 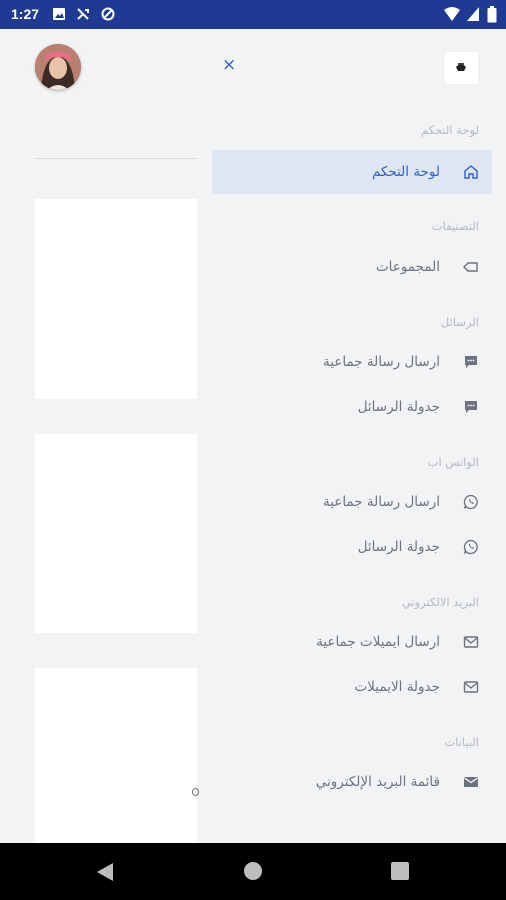 What do you see at coordinates (440, 602) in the screenshot?
I see `section-email: البريد الالكتروني` at bounding box center [440, 602].